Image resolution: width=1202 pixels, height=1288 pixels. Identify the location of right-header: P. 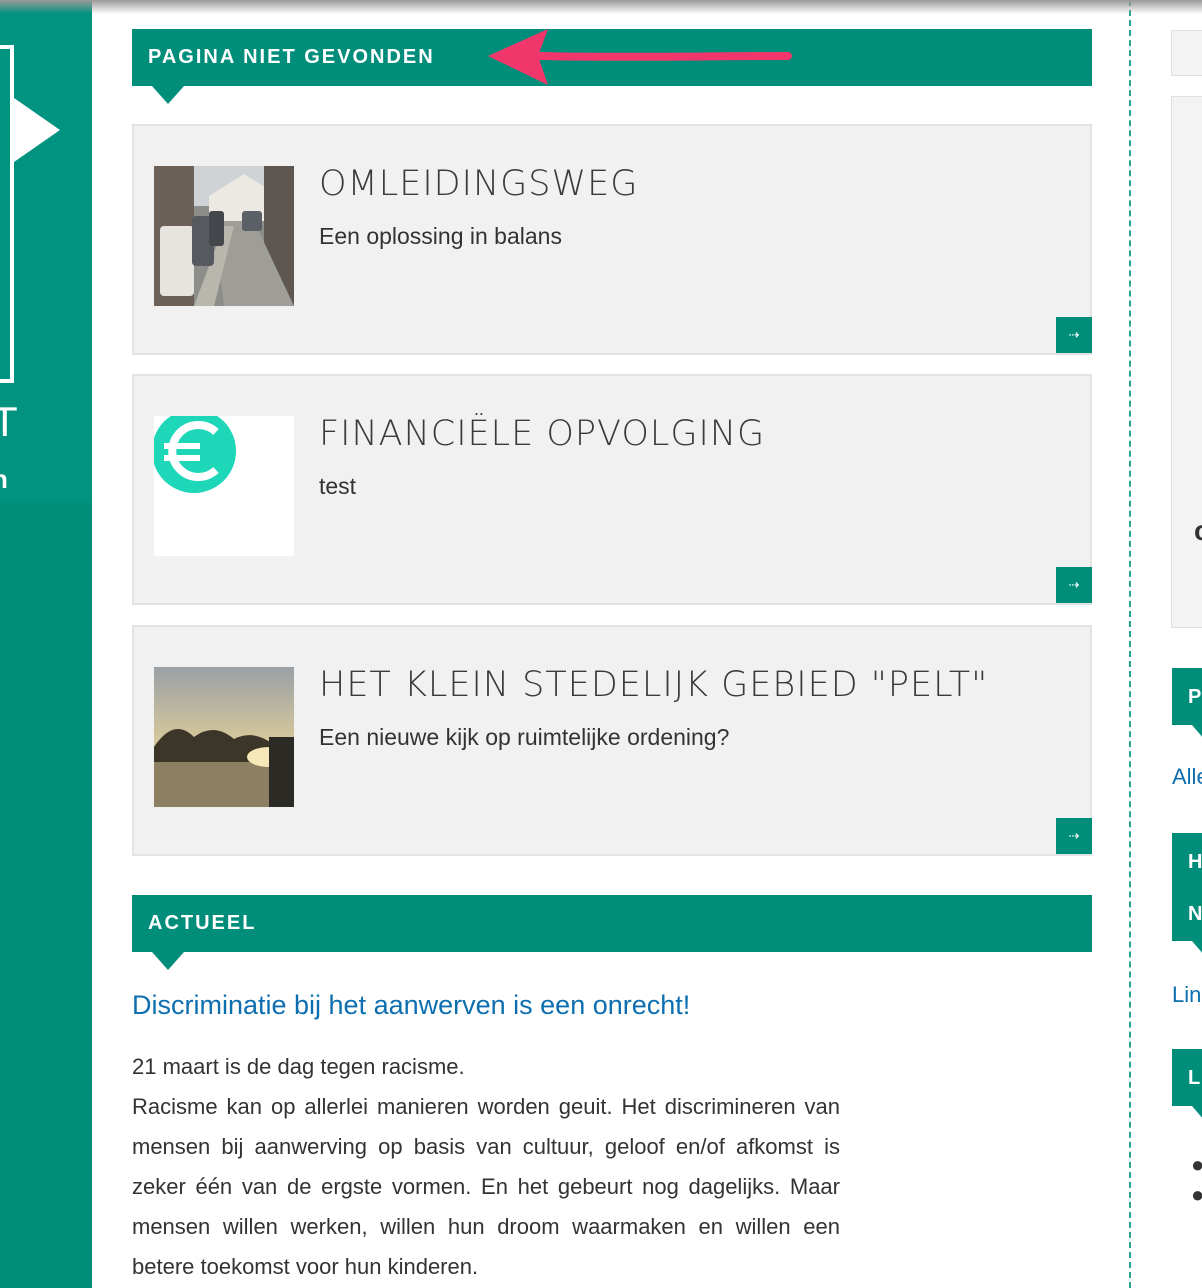
(1187, 703).